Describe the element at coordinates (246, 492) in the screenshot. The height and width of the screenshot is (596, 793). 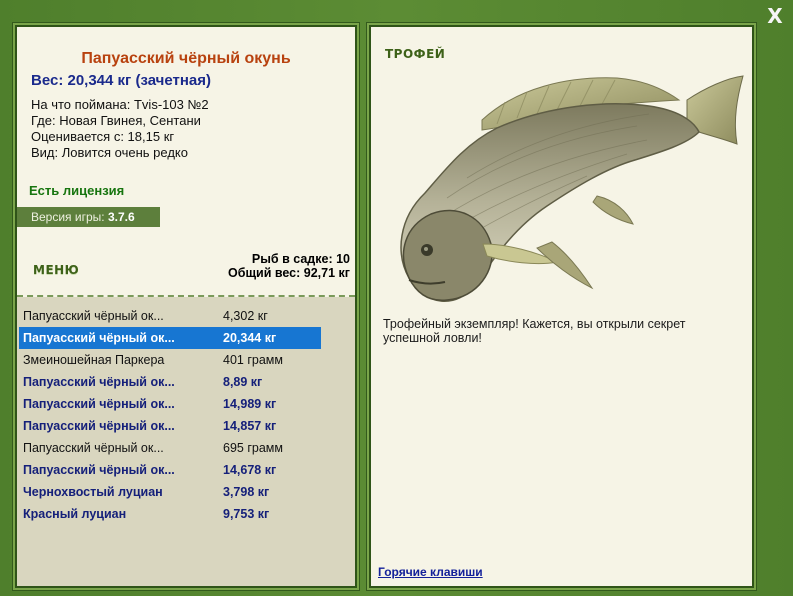
I see `catch-fish-weight: 3,798 кг` at that location.